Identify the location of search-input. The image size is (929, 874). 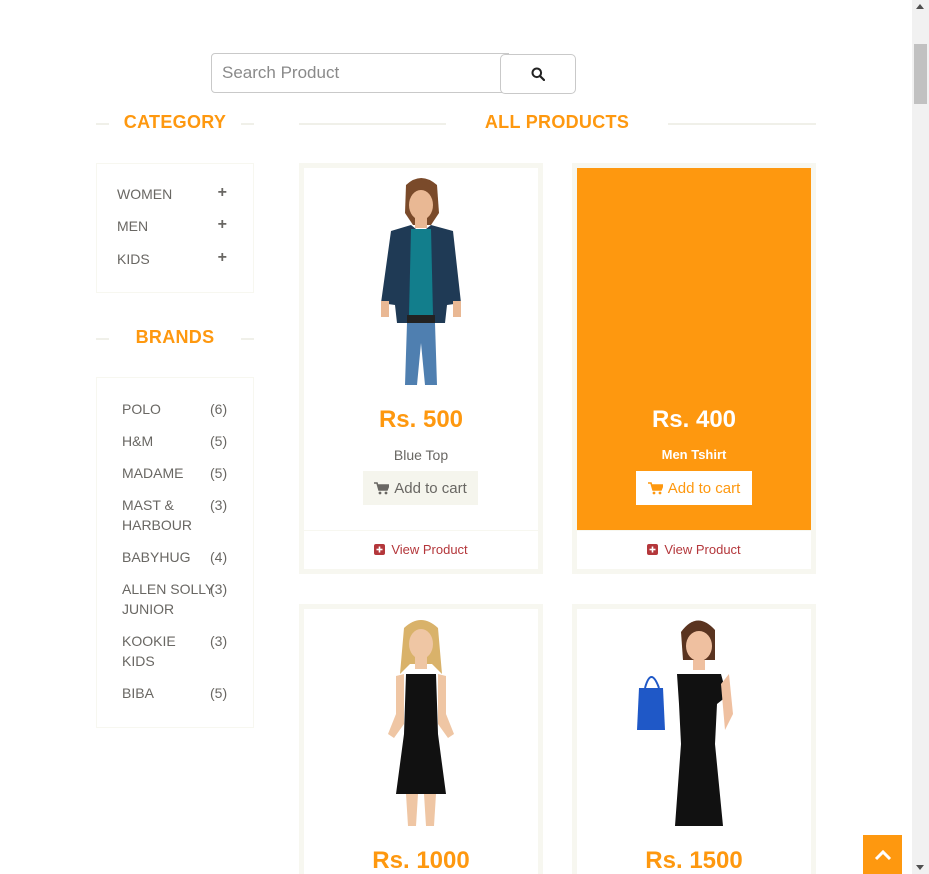
(360, 73).